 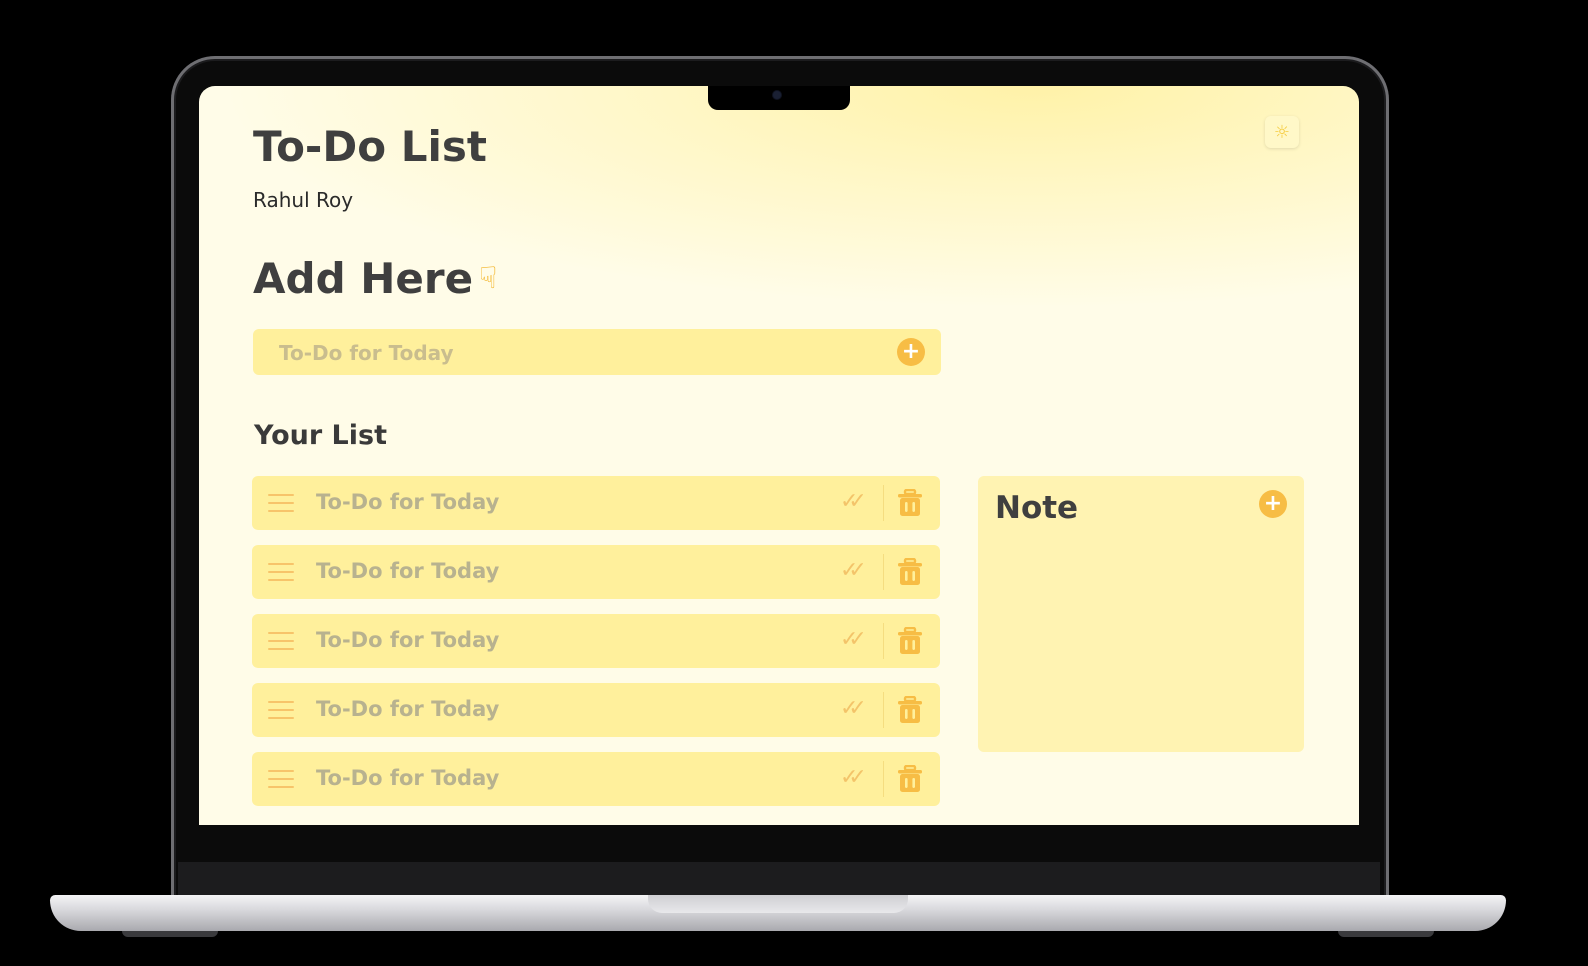 I want to click on list-section-heading: Your List, so click(x=320, y=435).